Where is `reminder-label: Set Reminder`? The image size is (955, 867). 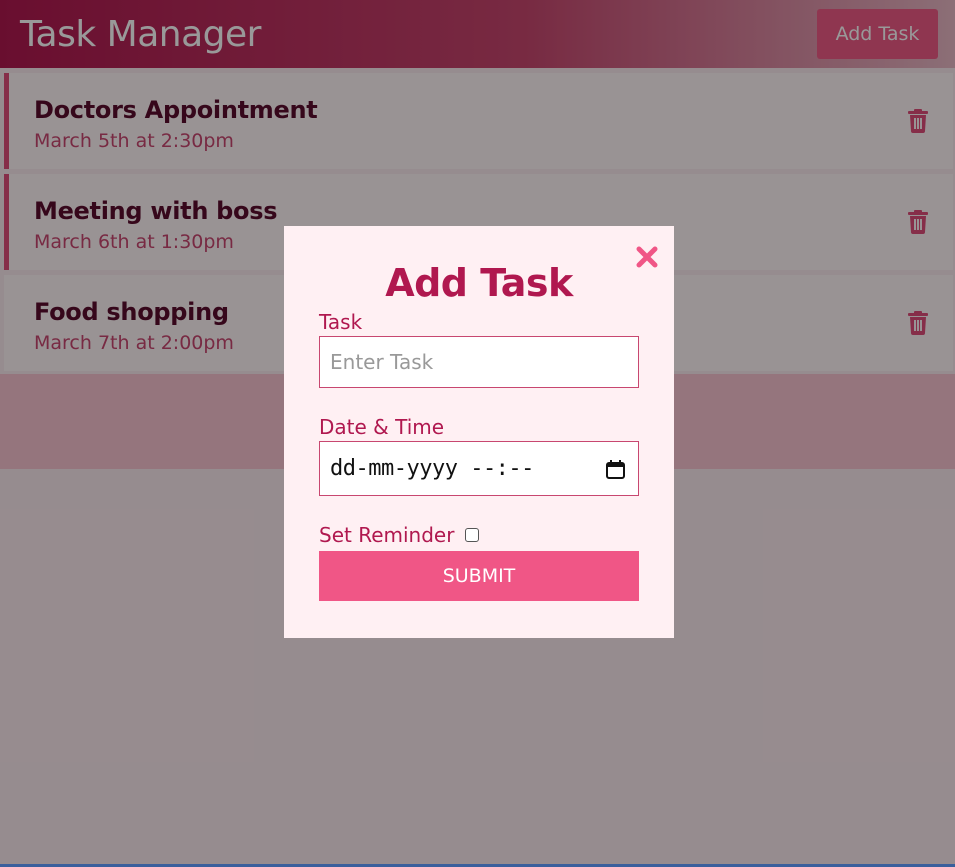 reminder-label: Set Reminder is located at coordinates (387, 535).